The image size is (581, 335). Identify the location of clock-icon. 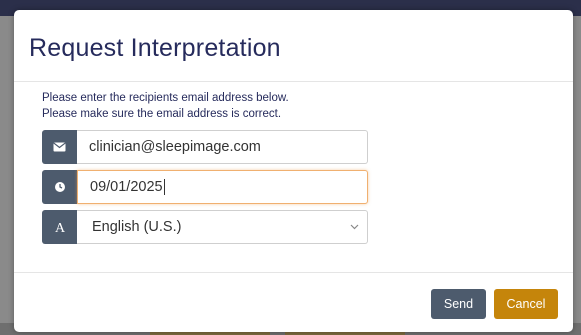
(59, 187).